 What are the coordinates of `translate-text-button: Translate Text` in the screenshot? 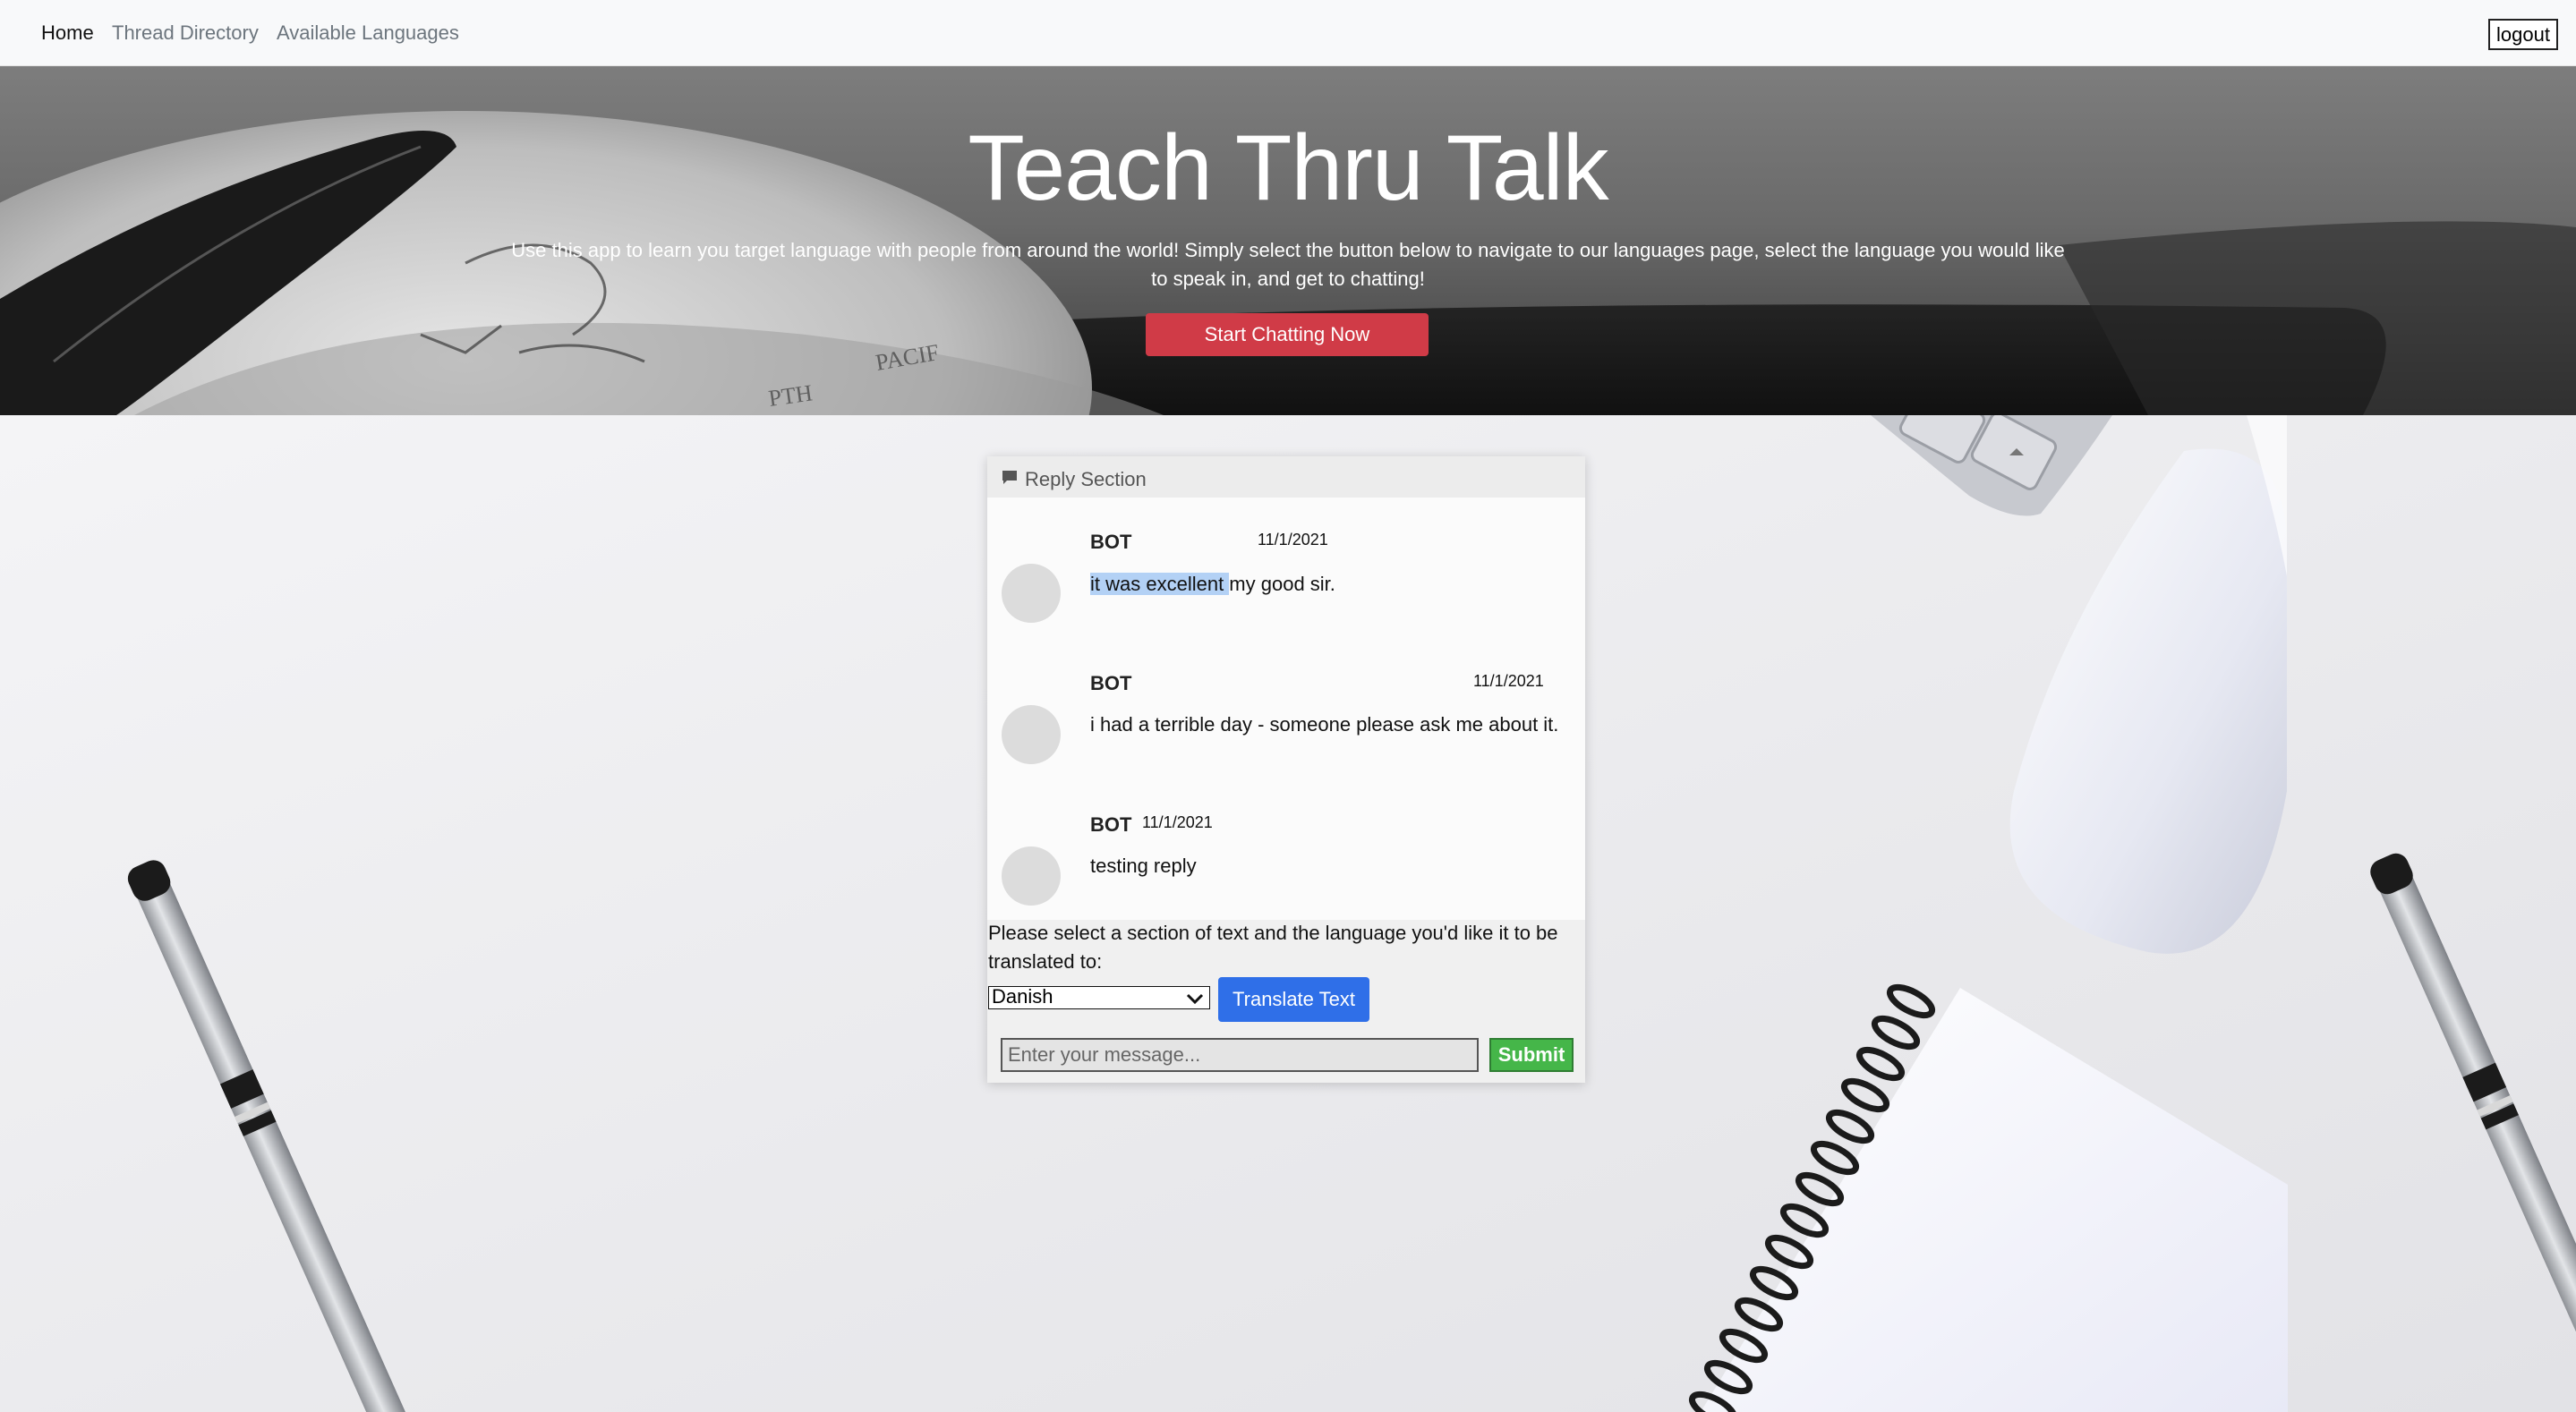 It's located at (1293, 1000).